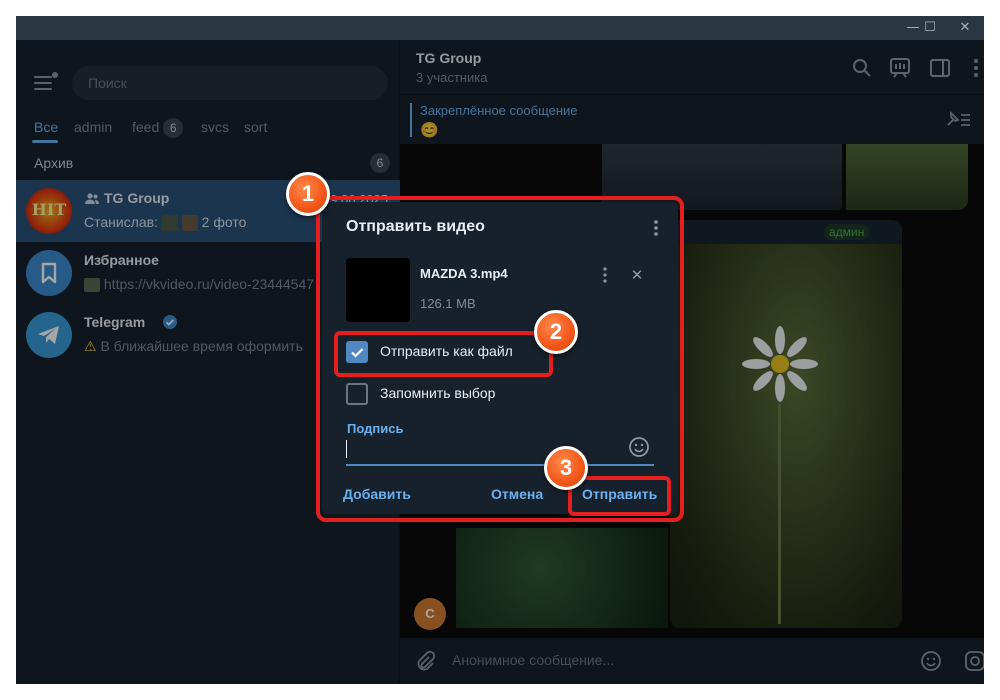 This screenshot has width=1000, height=700. Describe the element at coordinates (965, 28) in the screenshot. I see `close-window-button: ✕` at that location.